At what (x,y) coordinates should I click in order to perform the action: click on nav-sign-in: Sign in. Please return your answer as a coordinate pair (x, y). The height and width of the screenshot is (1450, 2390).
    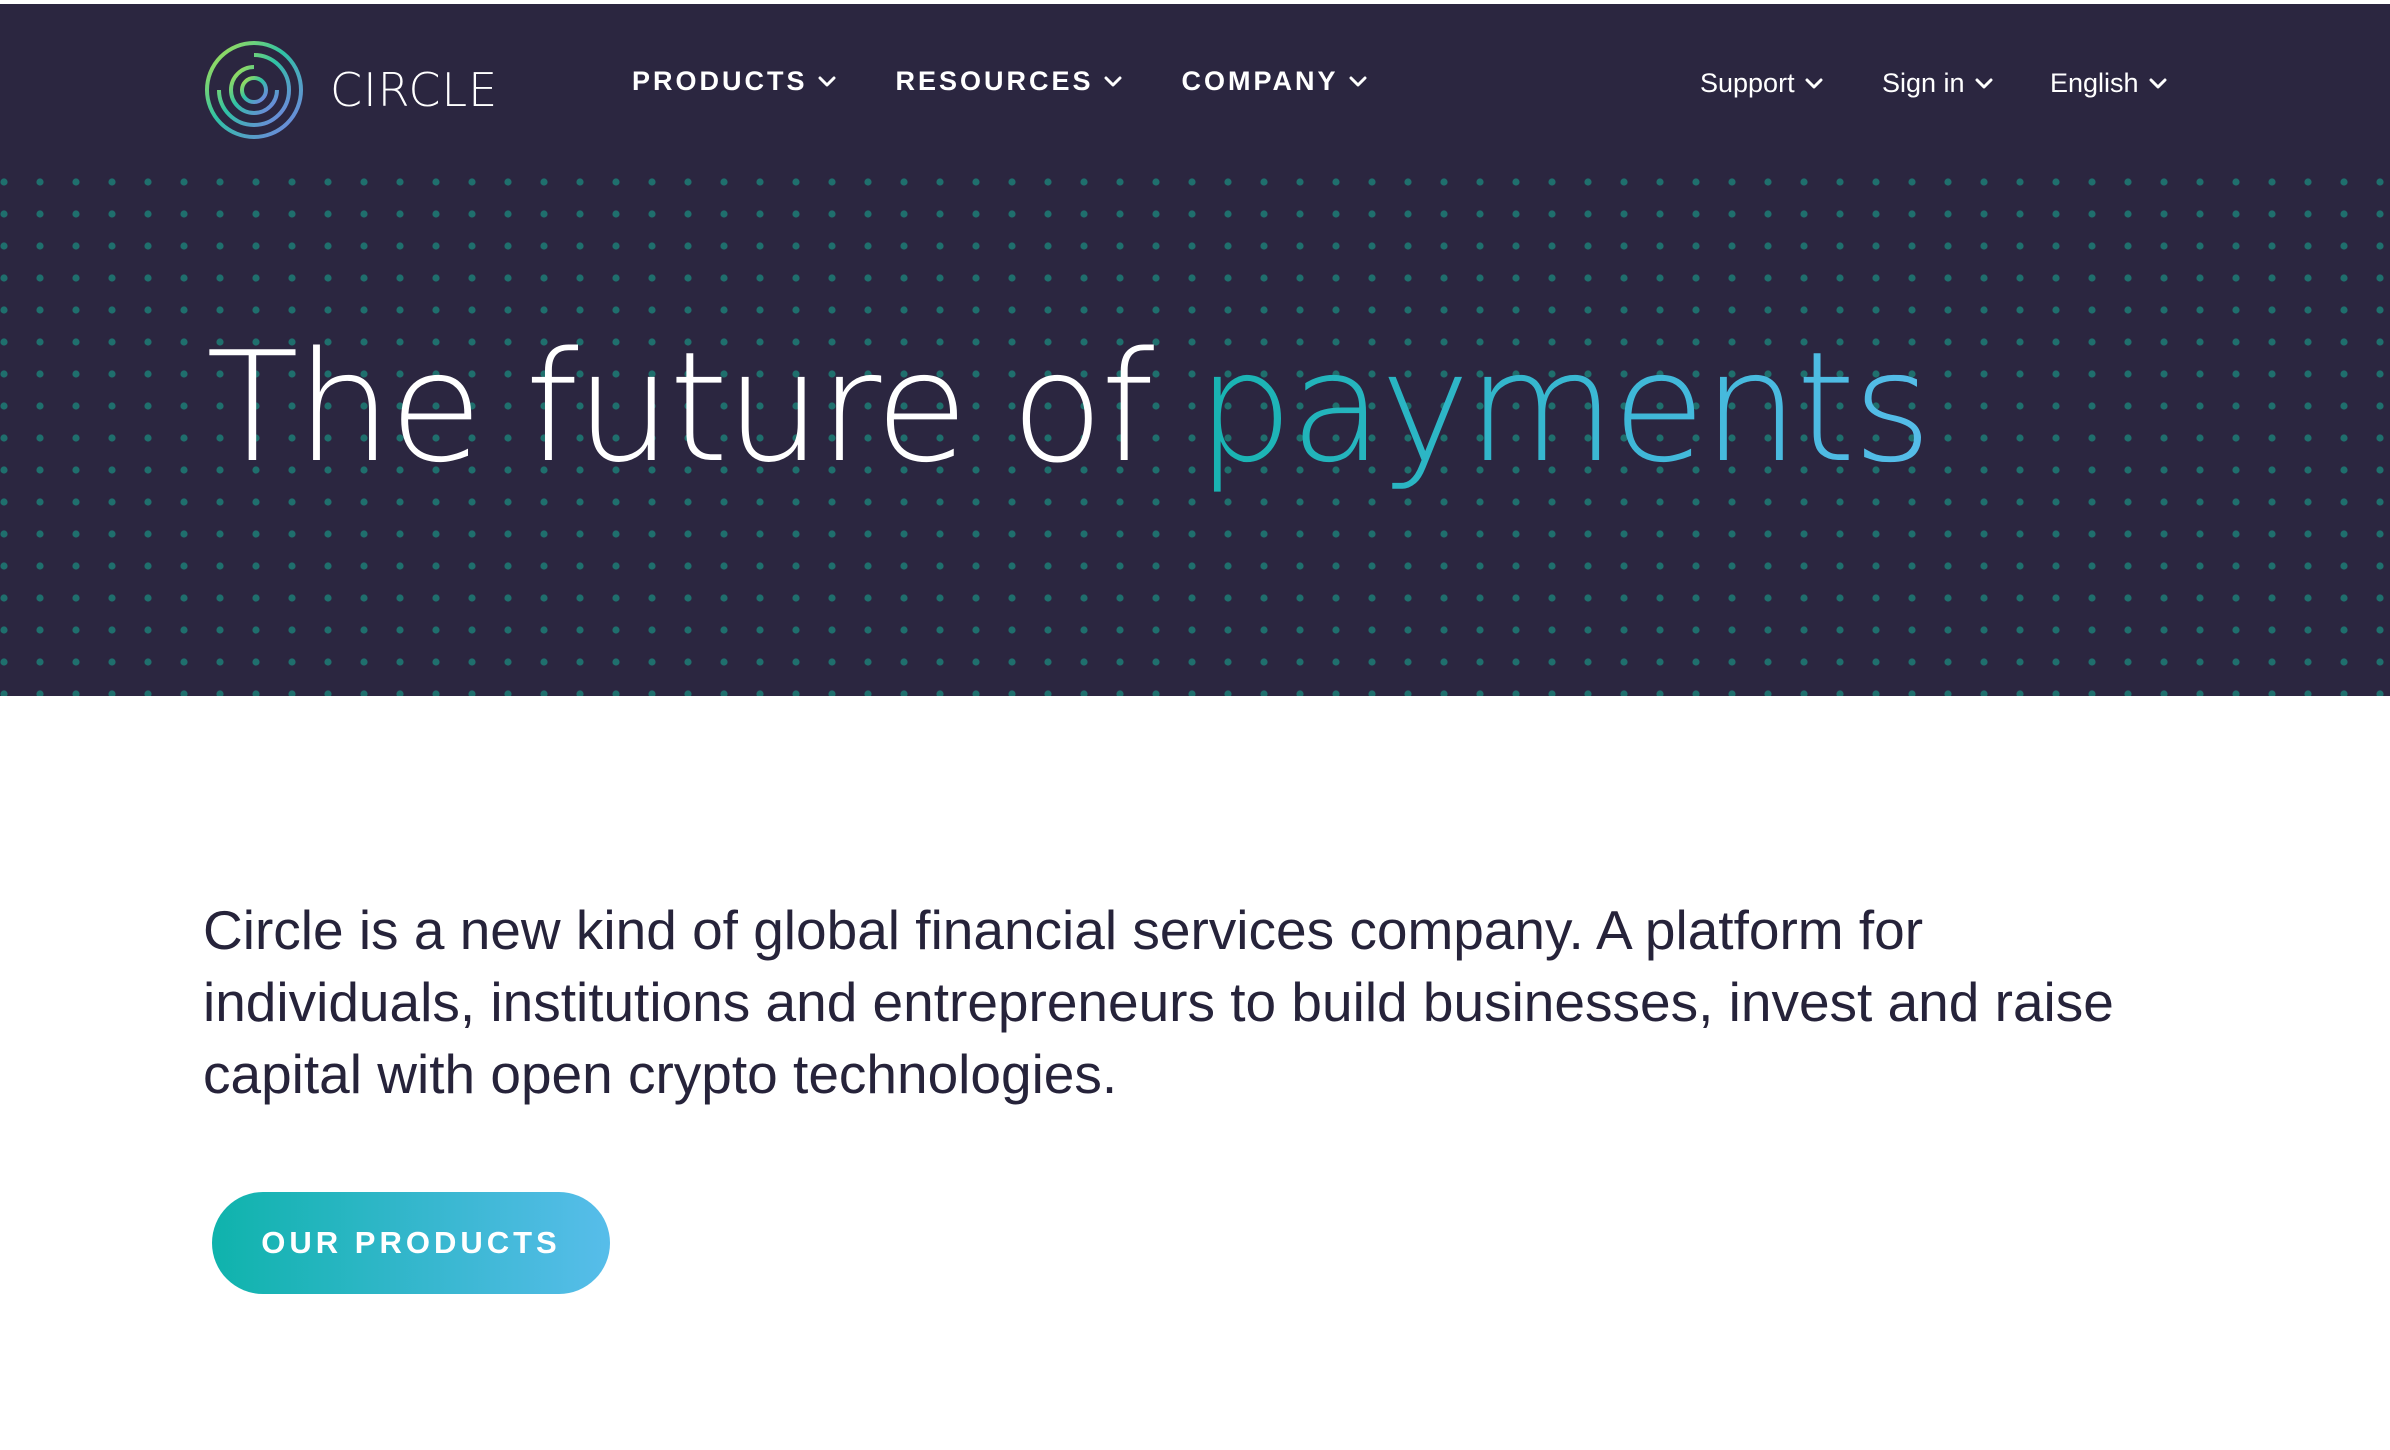
    Looking at the image, I should click on (1937, 83).